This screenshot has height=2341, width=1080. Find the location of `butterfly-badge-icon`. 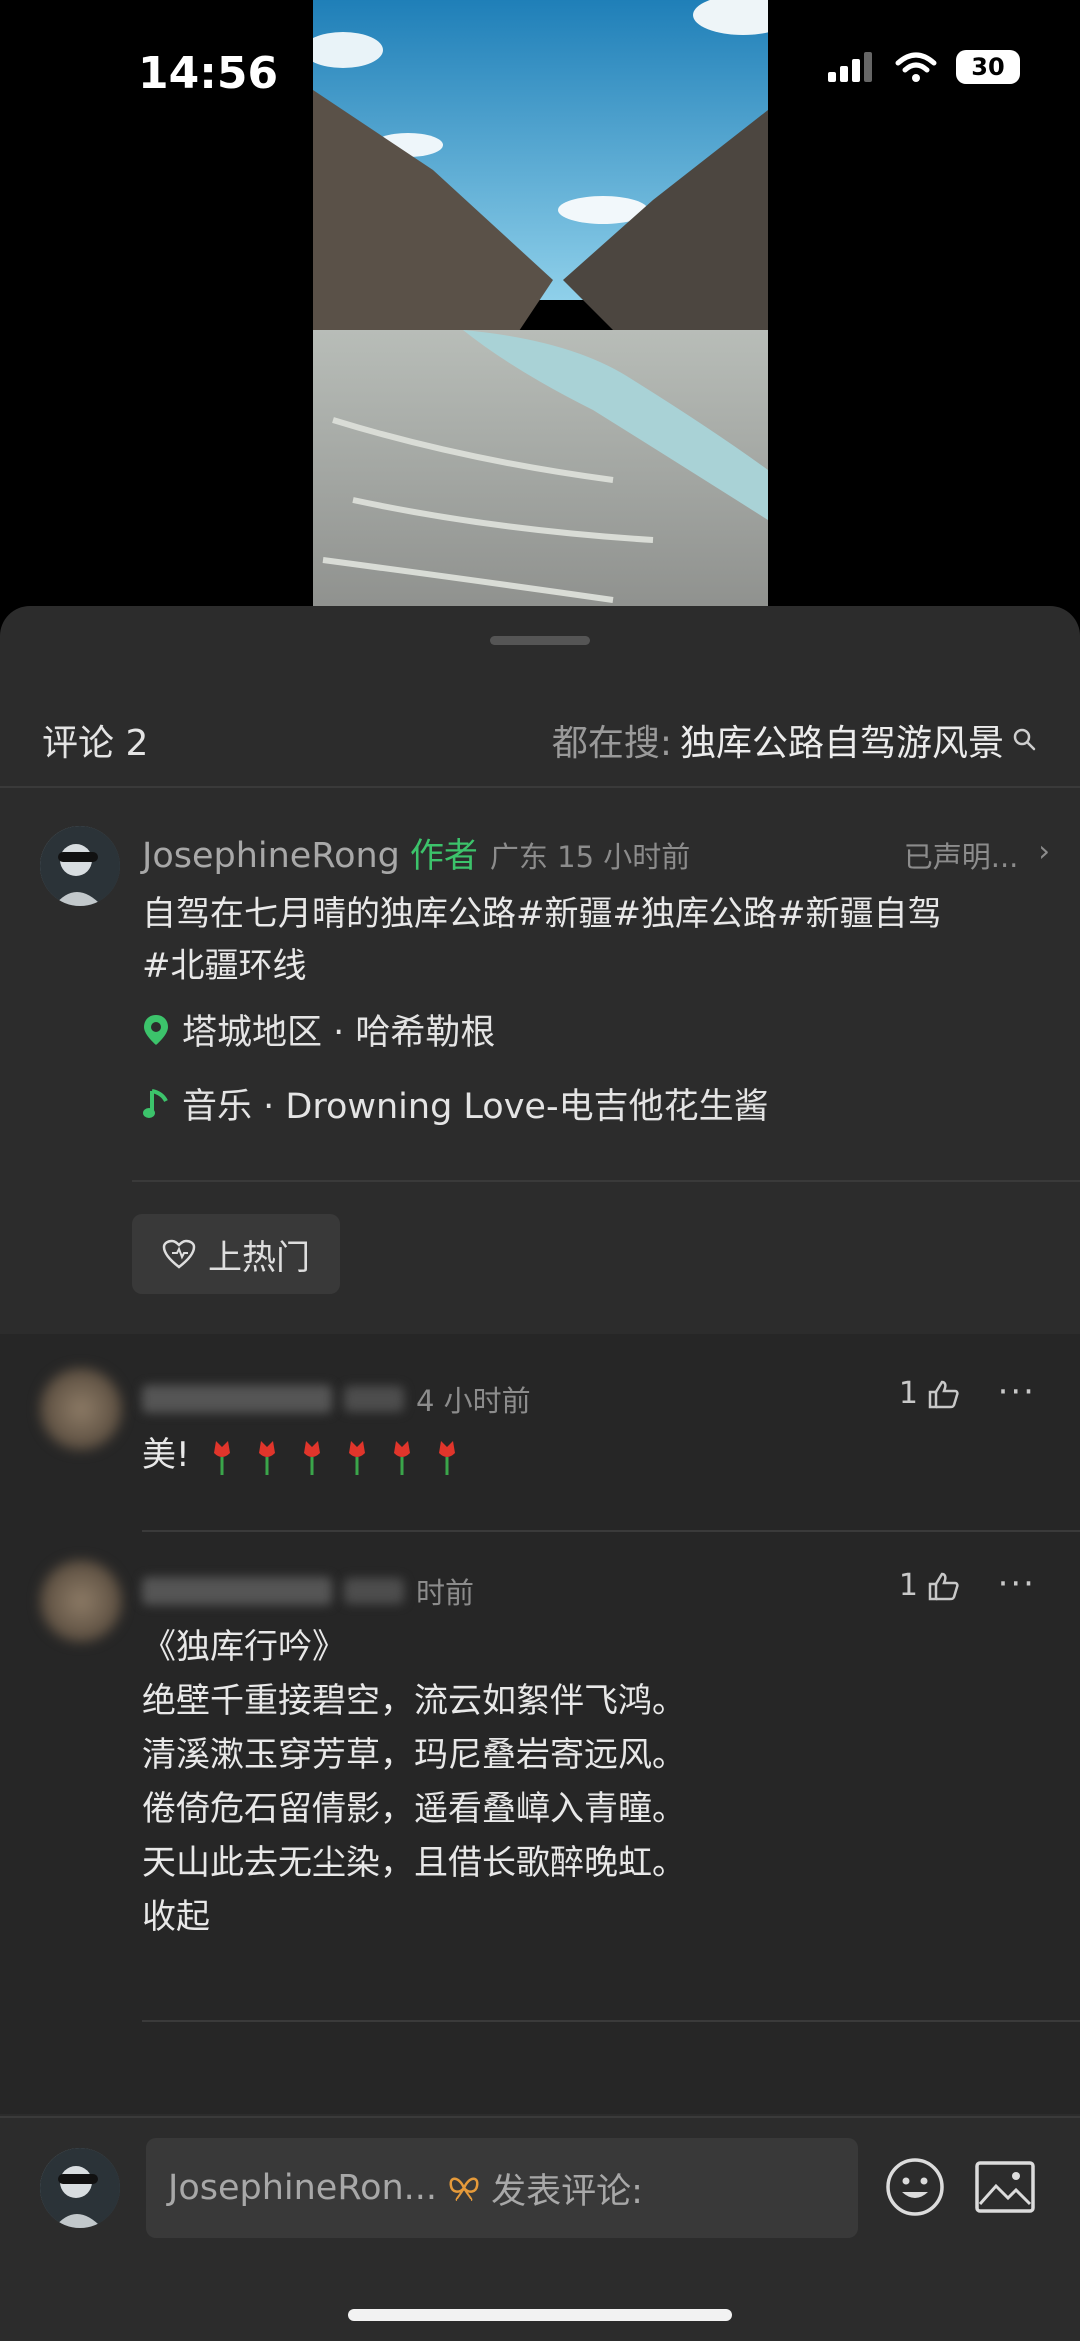

butterfly-badge-icon is located at coordinates (464, 2189).